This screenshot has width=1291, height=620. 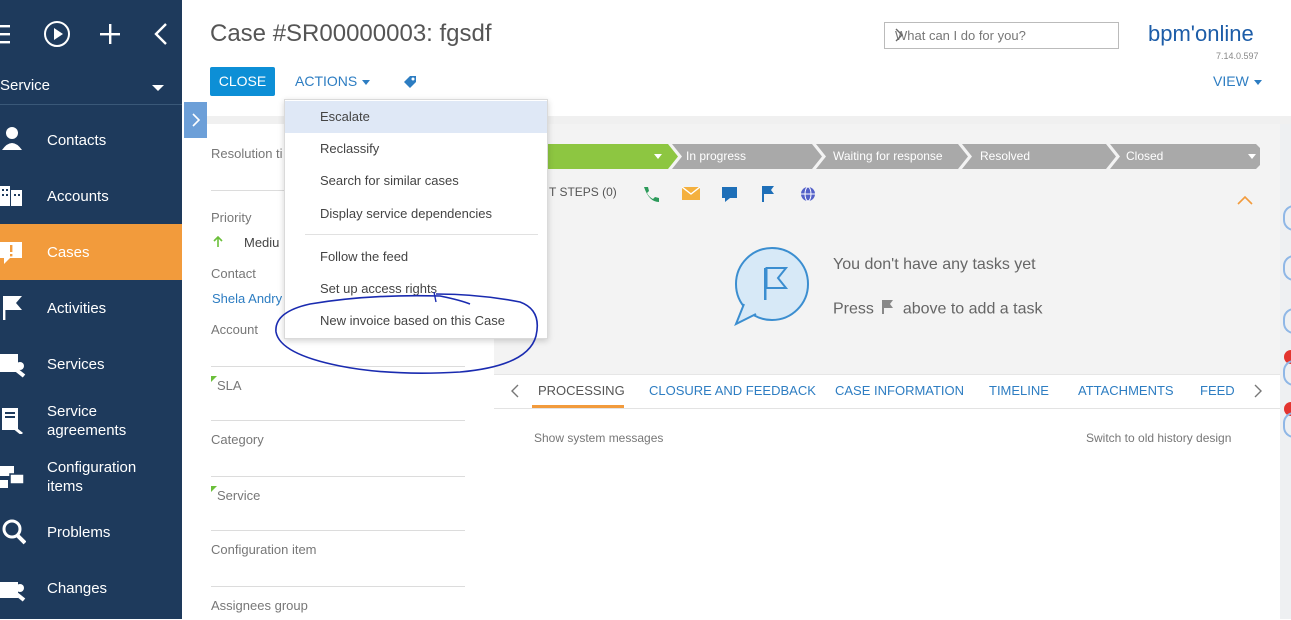 I want to click on tabs-divider, so click(x=887, y=408).